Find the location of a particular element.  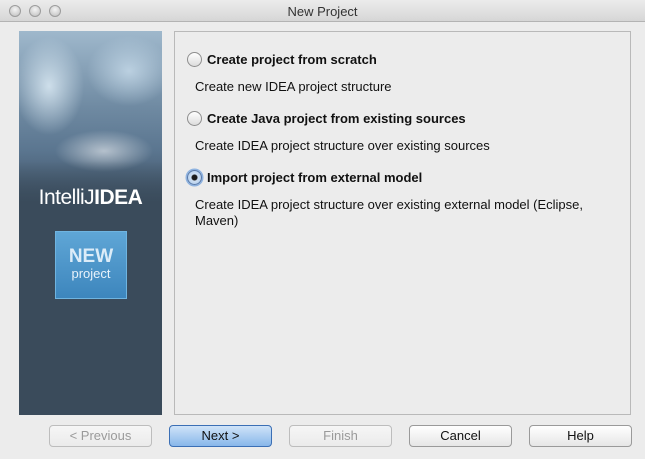

option-description: Create new IDEA project structure is located at coordinates (293, 86).